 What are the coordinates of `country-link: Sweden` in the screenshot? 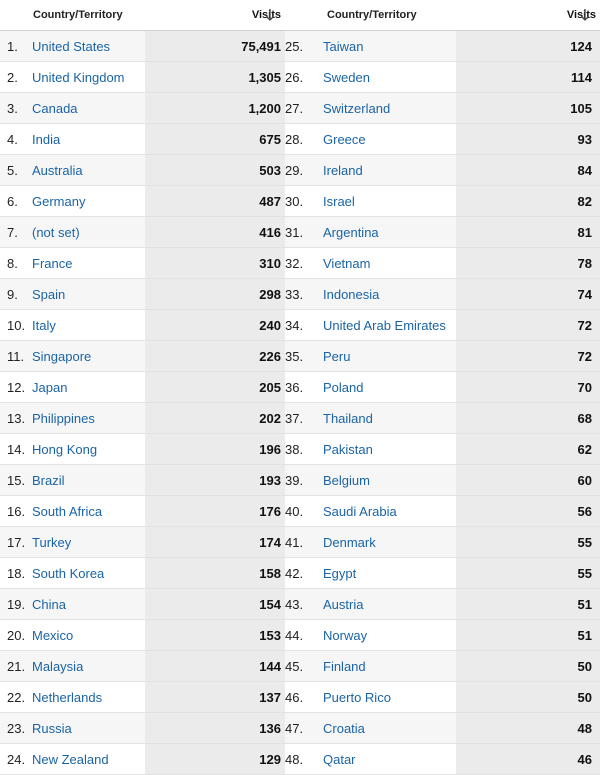 It's located at (389, 77).